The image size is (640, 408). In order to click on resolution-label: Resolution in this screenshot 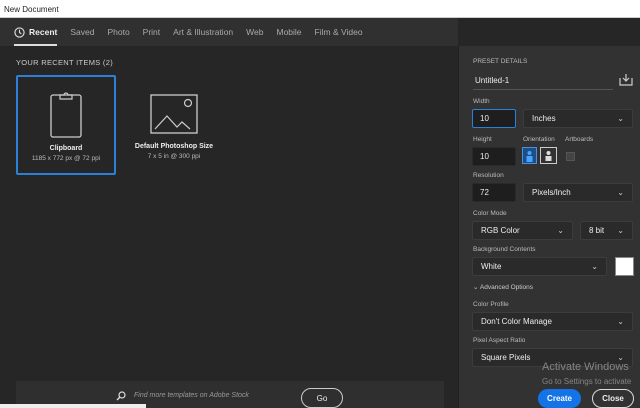, I will do `click(488, 175)`.